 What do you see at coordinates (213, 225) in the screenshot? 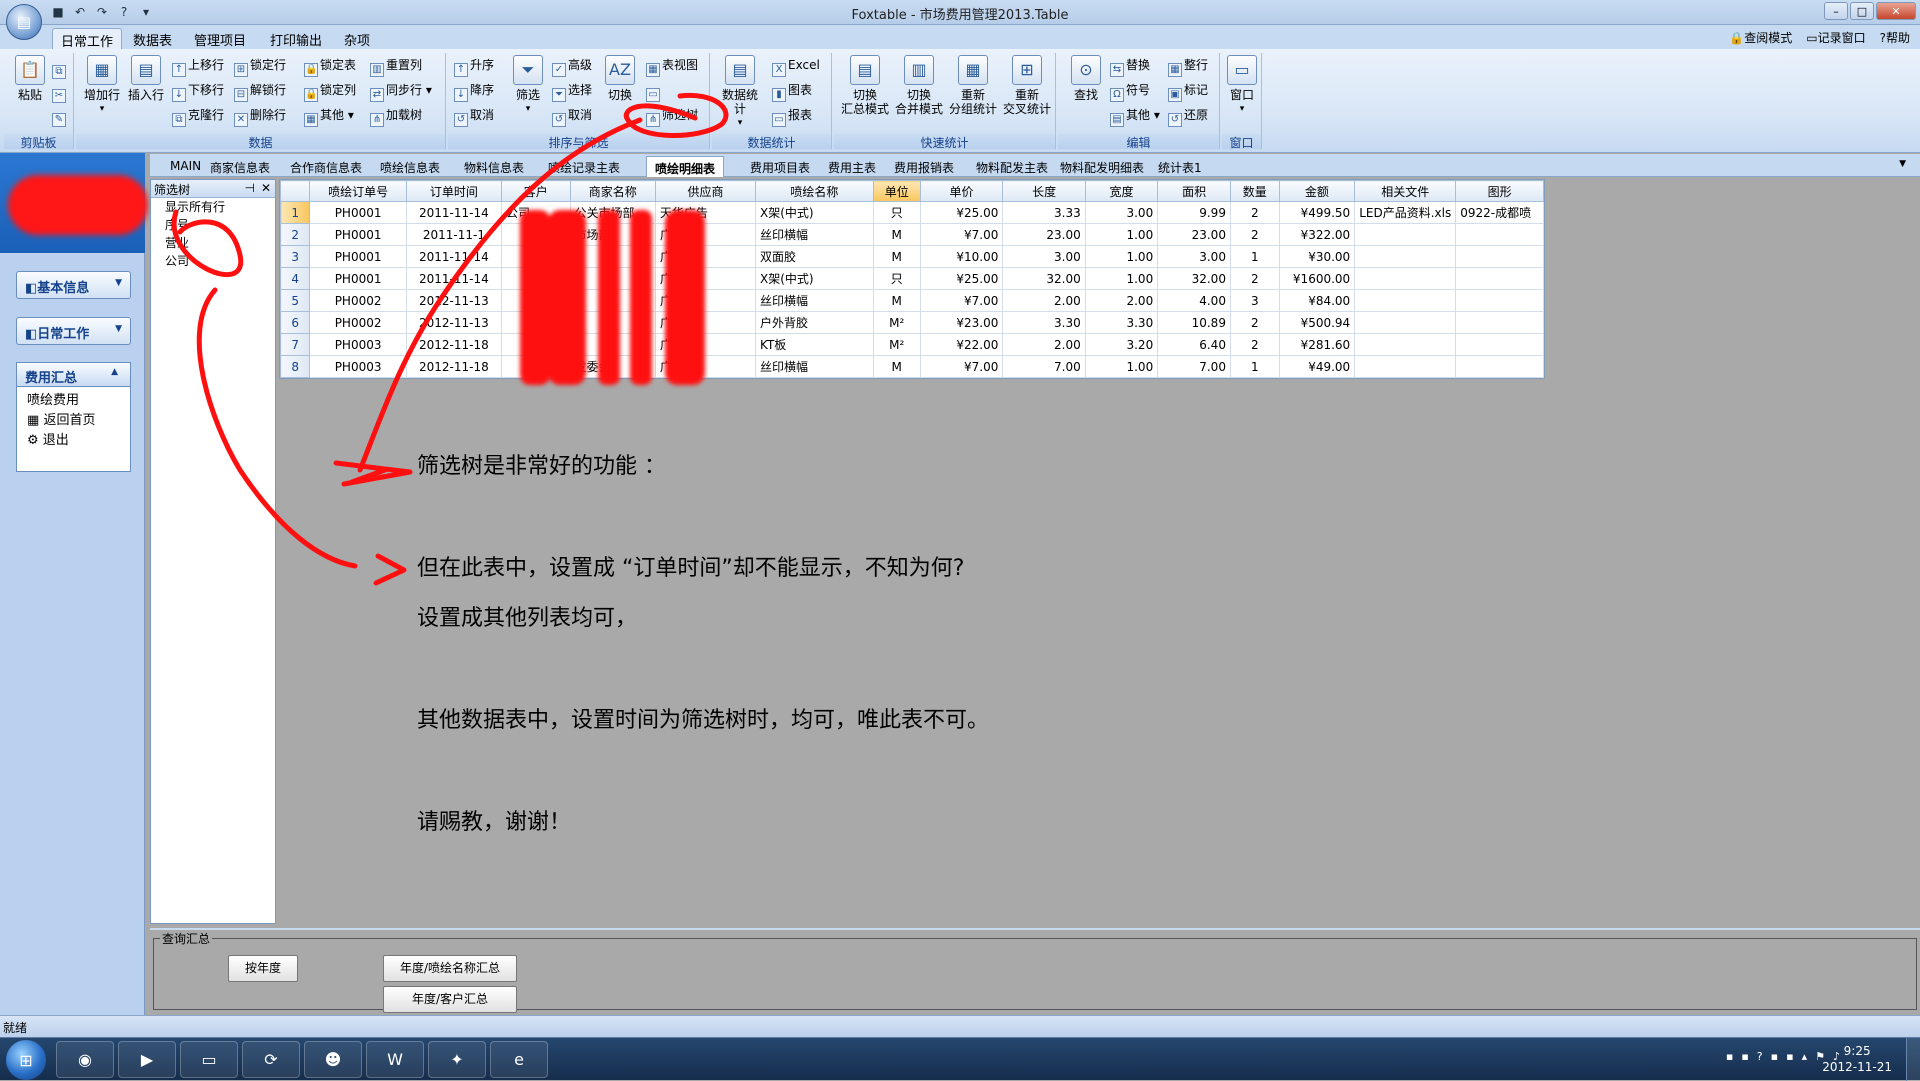
I see `filter-tree-item: 序号` at bounding box center [213, 225].